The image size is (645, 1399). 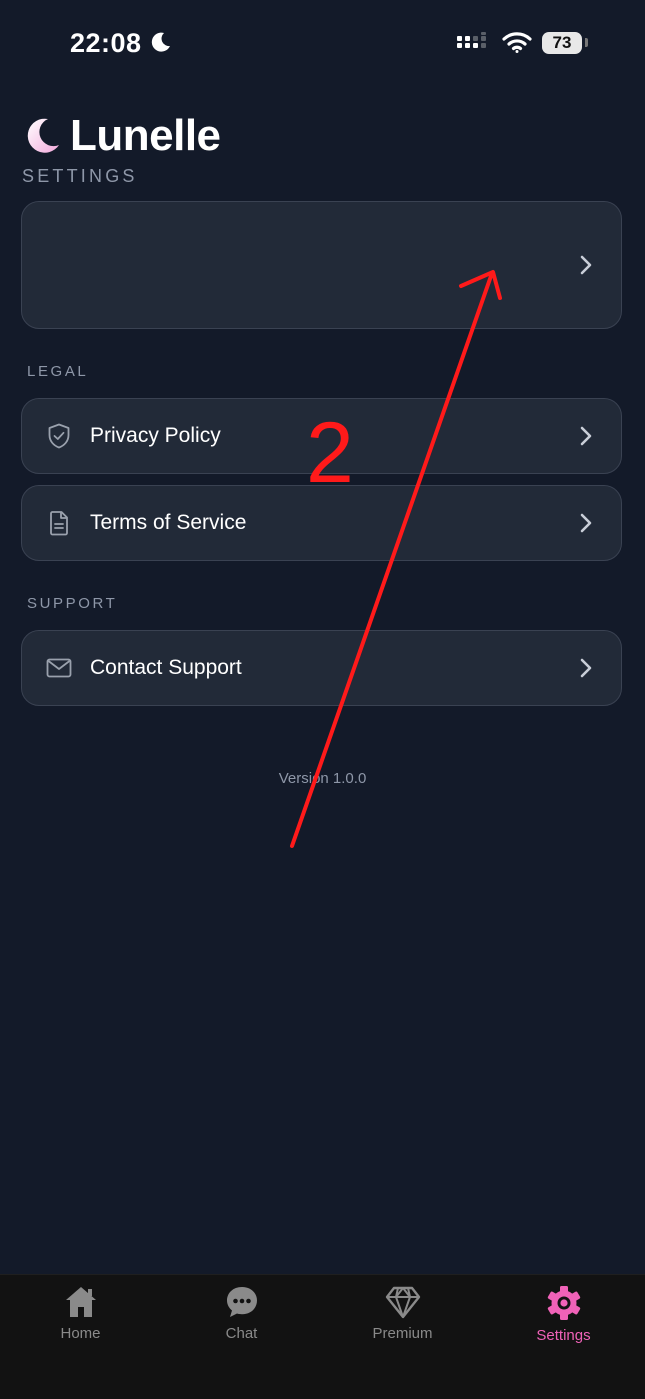 I want to click on profile-card, so click(x=321, y=265).